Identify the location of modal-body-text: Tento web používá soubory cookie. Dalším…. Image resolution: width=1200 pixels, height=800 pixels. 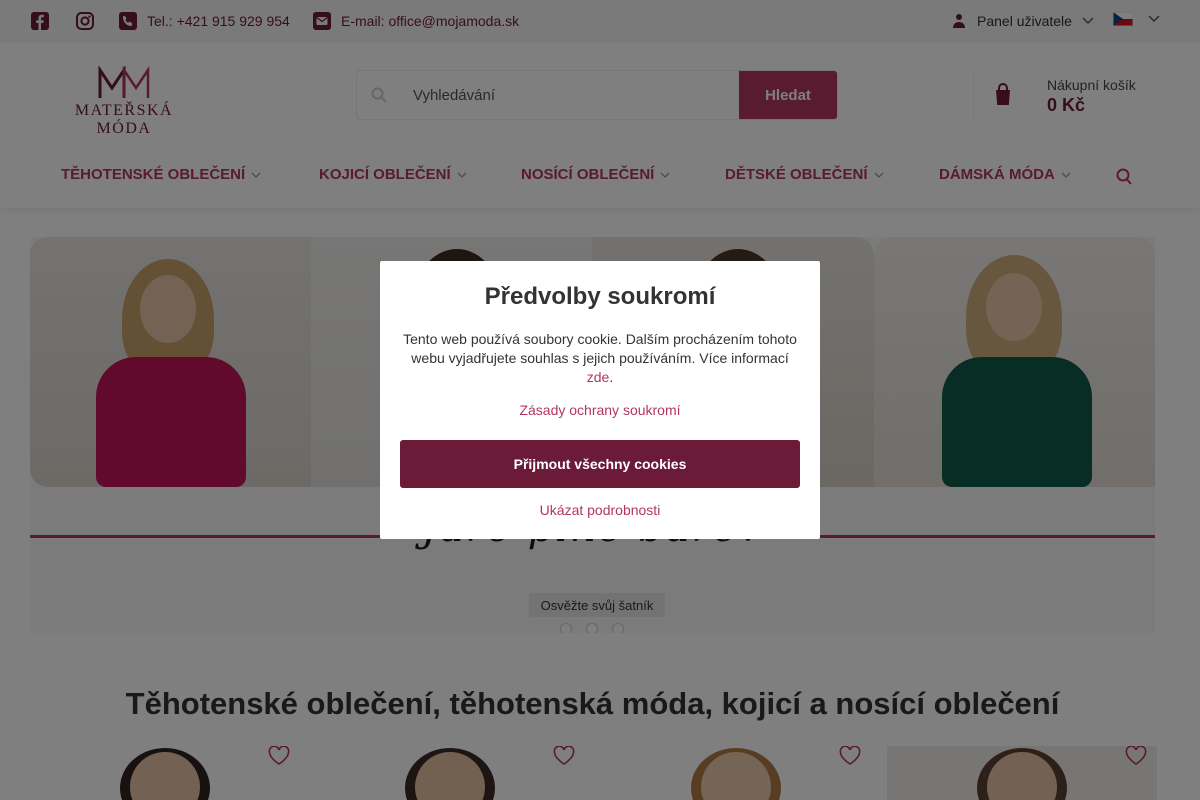
(600, 348).